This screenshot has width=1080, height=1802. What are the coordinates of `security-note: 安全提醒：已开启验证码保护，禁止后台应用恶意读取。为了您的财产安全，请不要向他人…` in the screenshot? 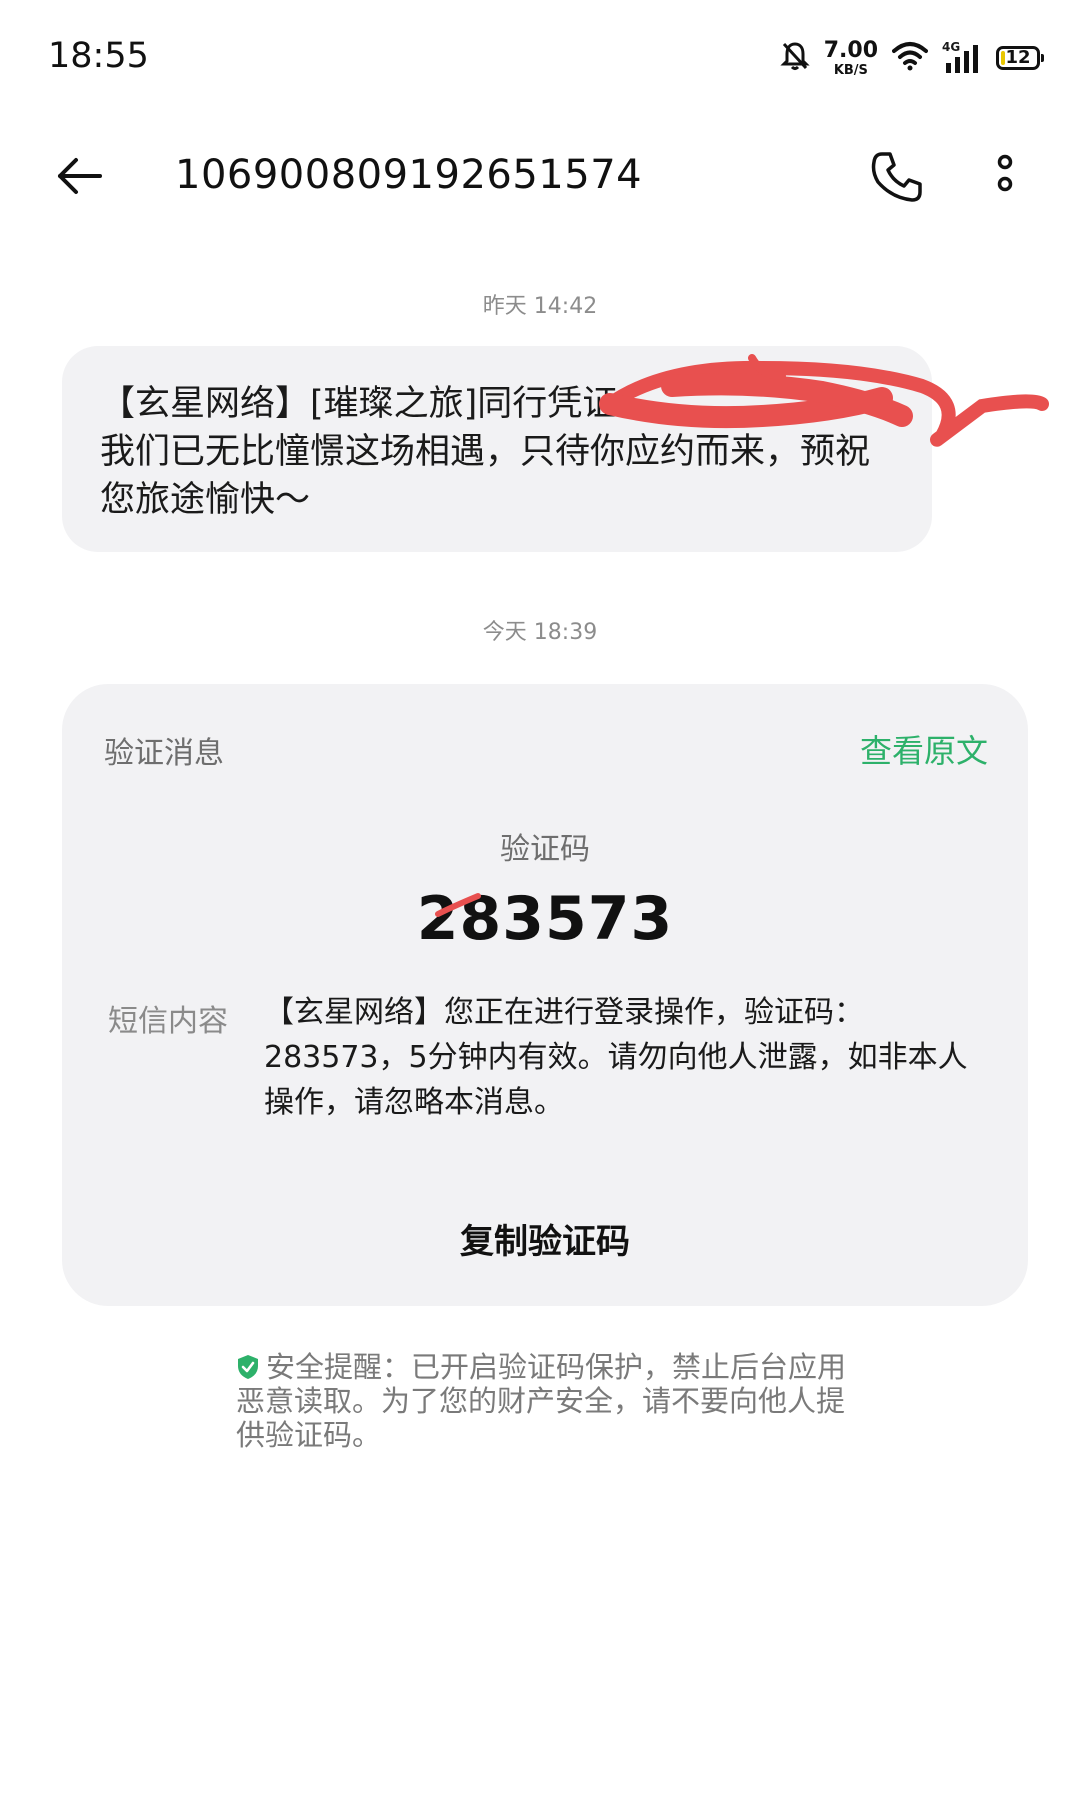 It's located at (546, 1401).